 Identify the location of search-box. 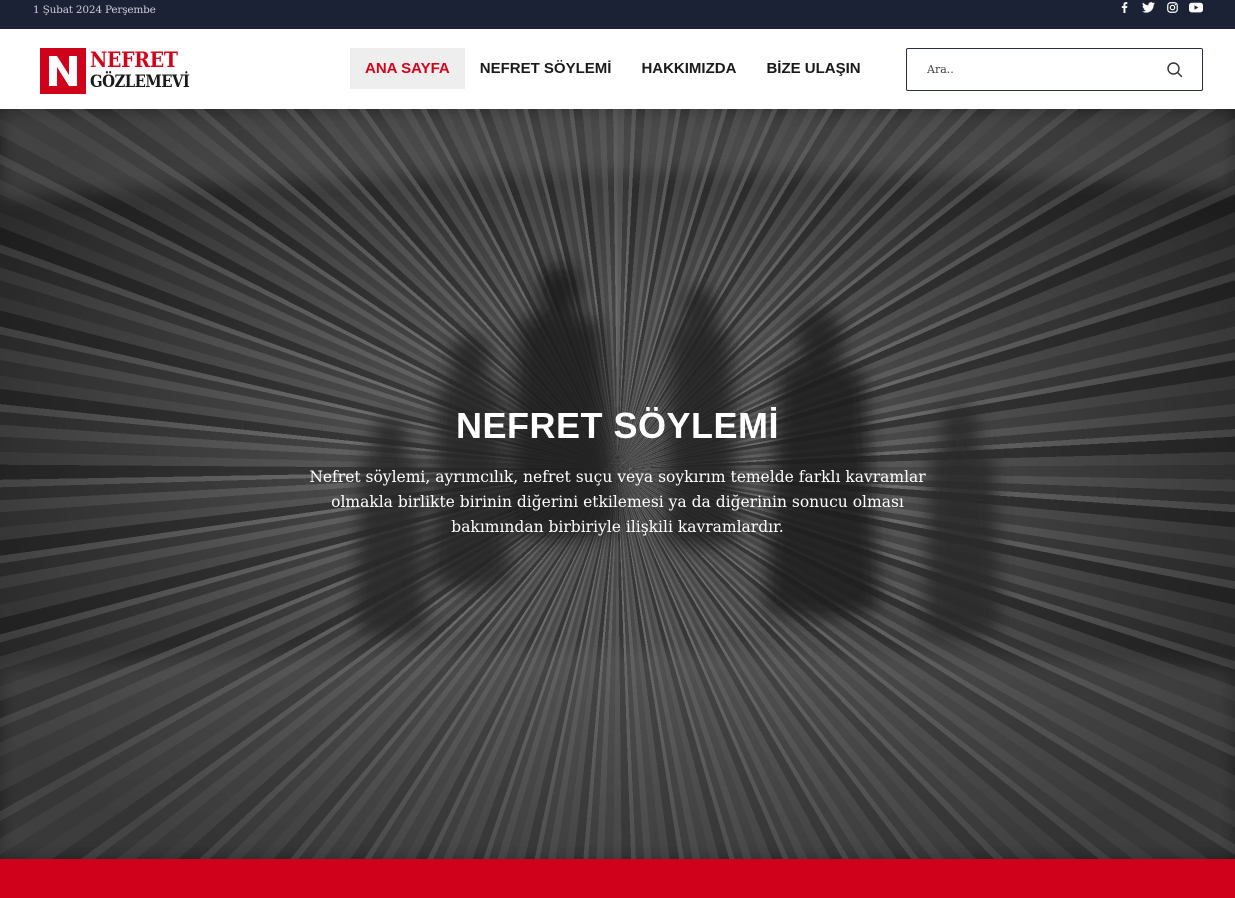
(1054, 69).